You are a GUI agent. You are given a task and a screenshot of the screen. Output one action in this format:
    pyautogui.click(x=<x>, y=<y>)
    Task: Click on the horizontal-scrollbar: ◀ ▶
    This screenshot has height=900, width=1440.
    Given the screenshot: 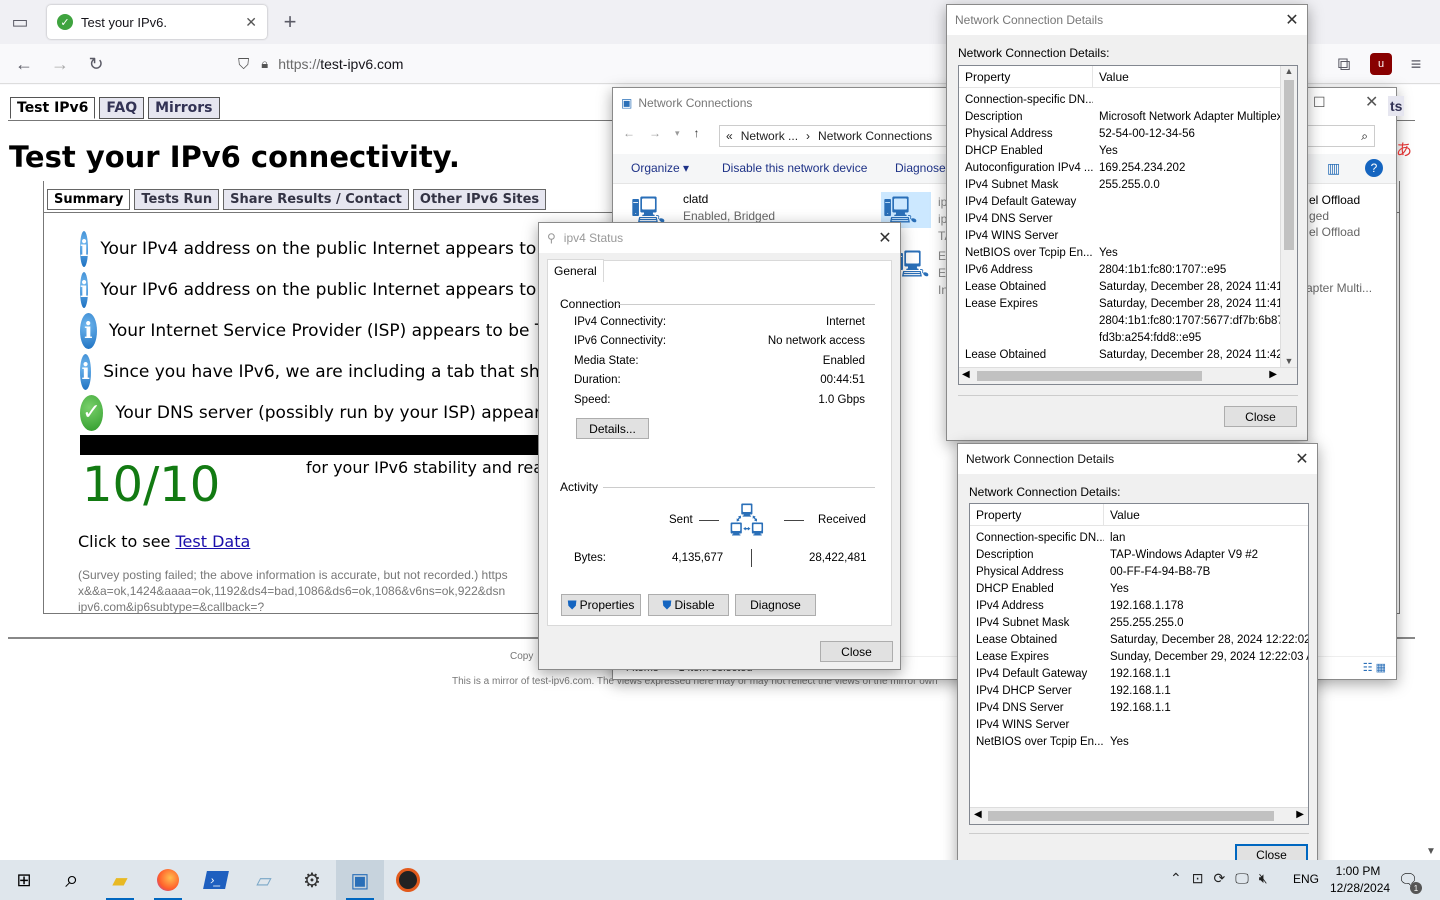 What is the action you would take?
    pyautogui.click(x=1128, y=375)
    